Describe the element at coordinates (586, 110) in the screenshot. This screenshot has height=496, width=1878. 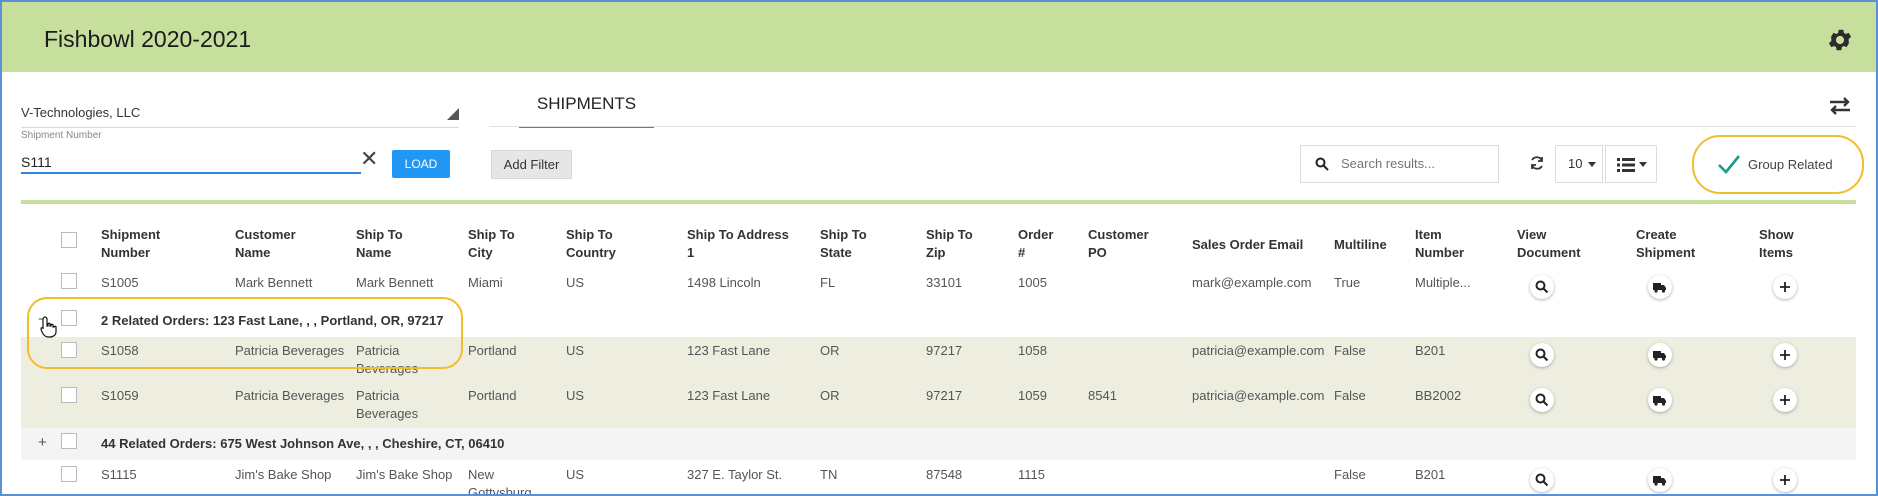
I see `tab-shipments: SHIPMENTS` at that location.